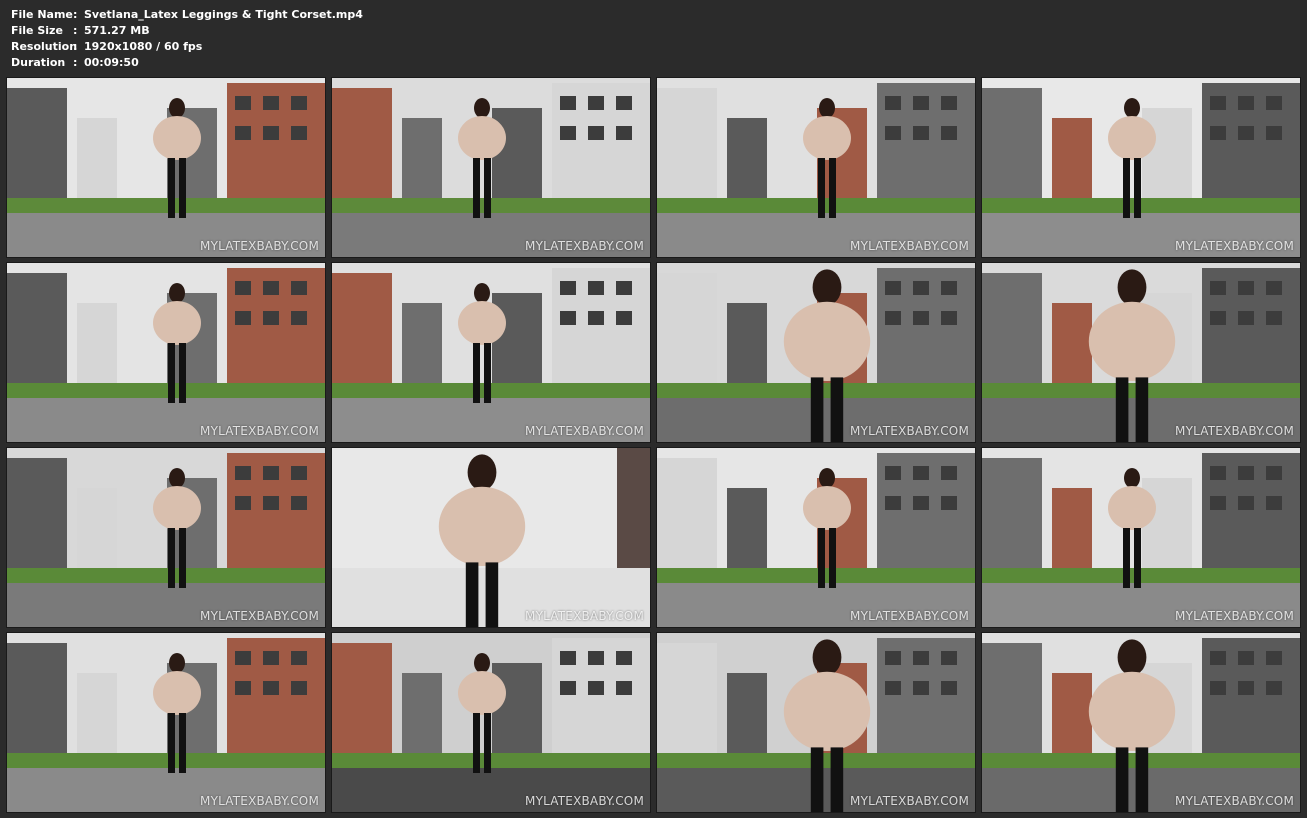 The height and width of the screenshot is (818, 1307). I want to click on colon: :, so click(75, 30).